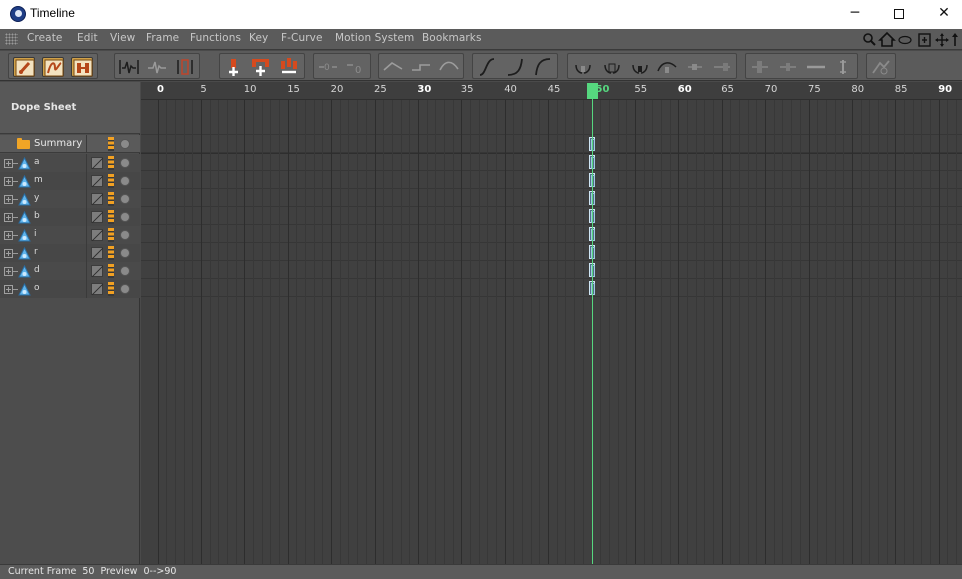  Describe the element at coordinates (35, 234) in the screenshot. I see `track-label: i` at that location.